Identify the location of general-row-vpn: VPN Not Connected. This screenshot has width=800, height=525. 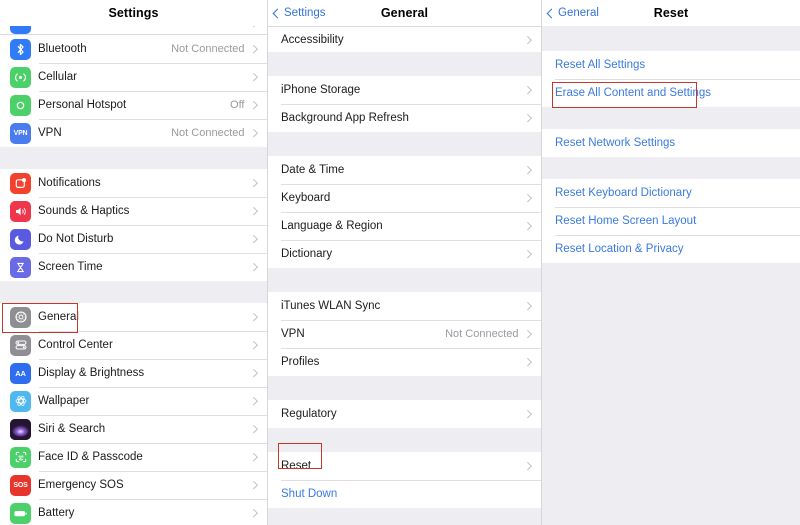
(404, 334).